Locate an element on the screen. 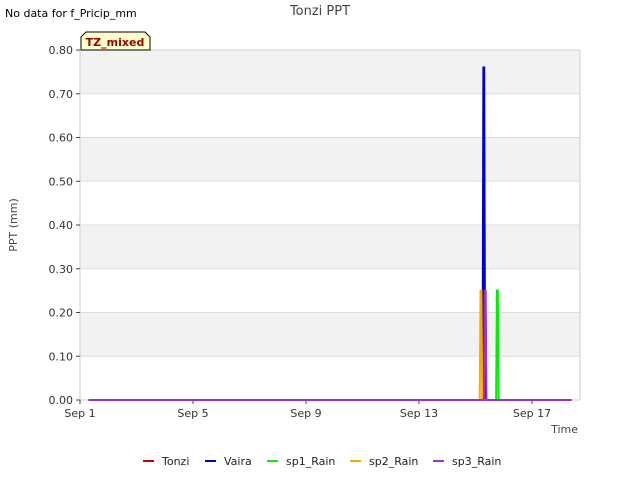 The height and width of the screenshot is (480, 640). x-axis-label: Time is located at coordinates (564, 429).